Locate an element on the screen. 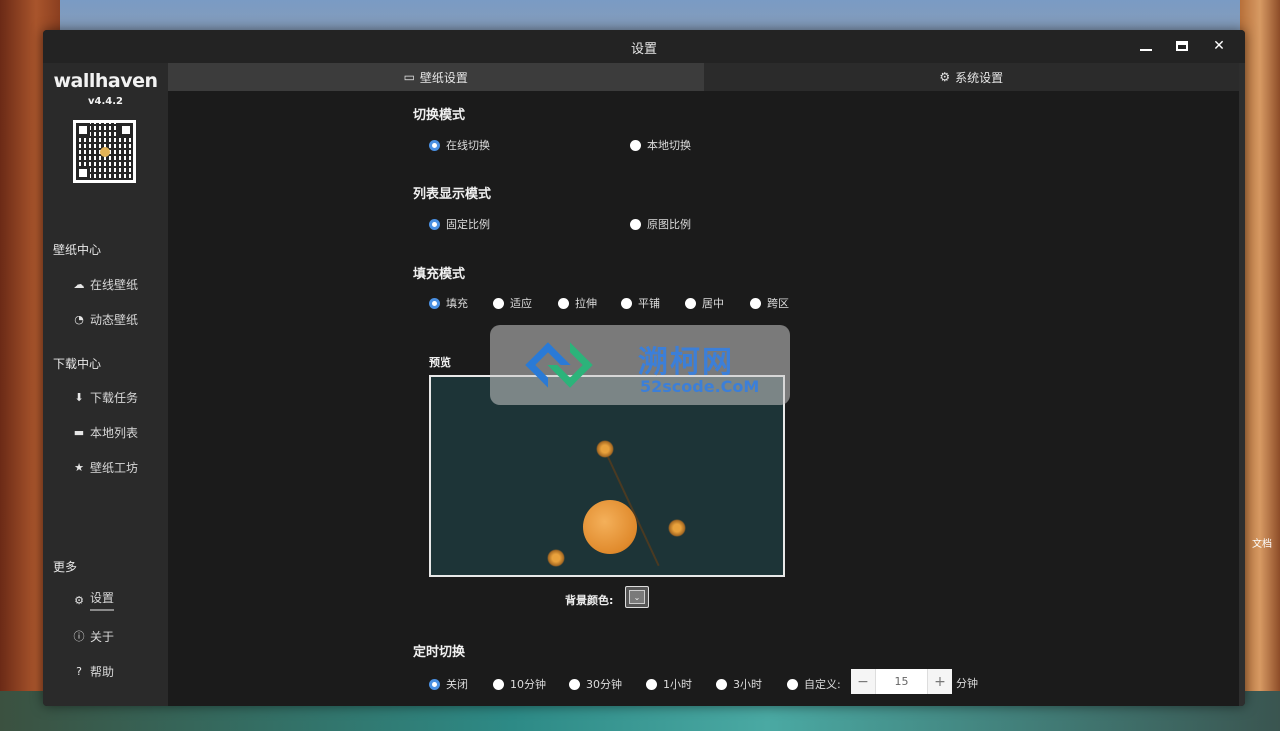 The image size is (1280, 731). radio-label: 3小时 is located at coordinates (747, 684).